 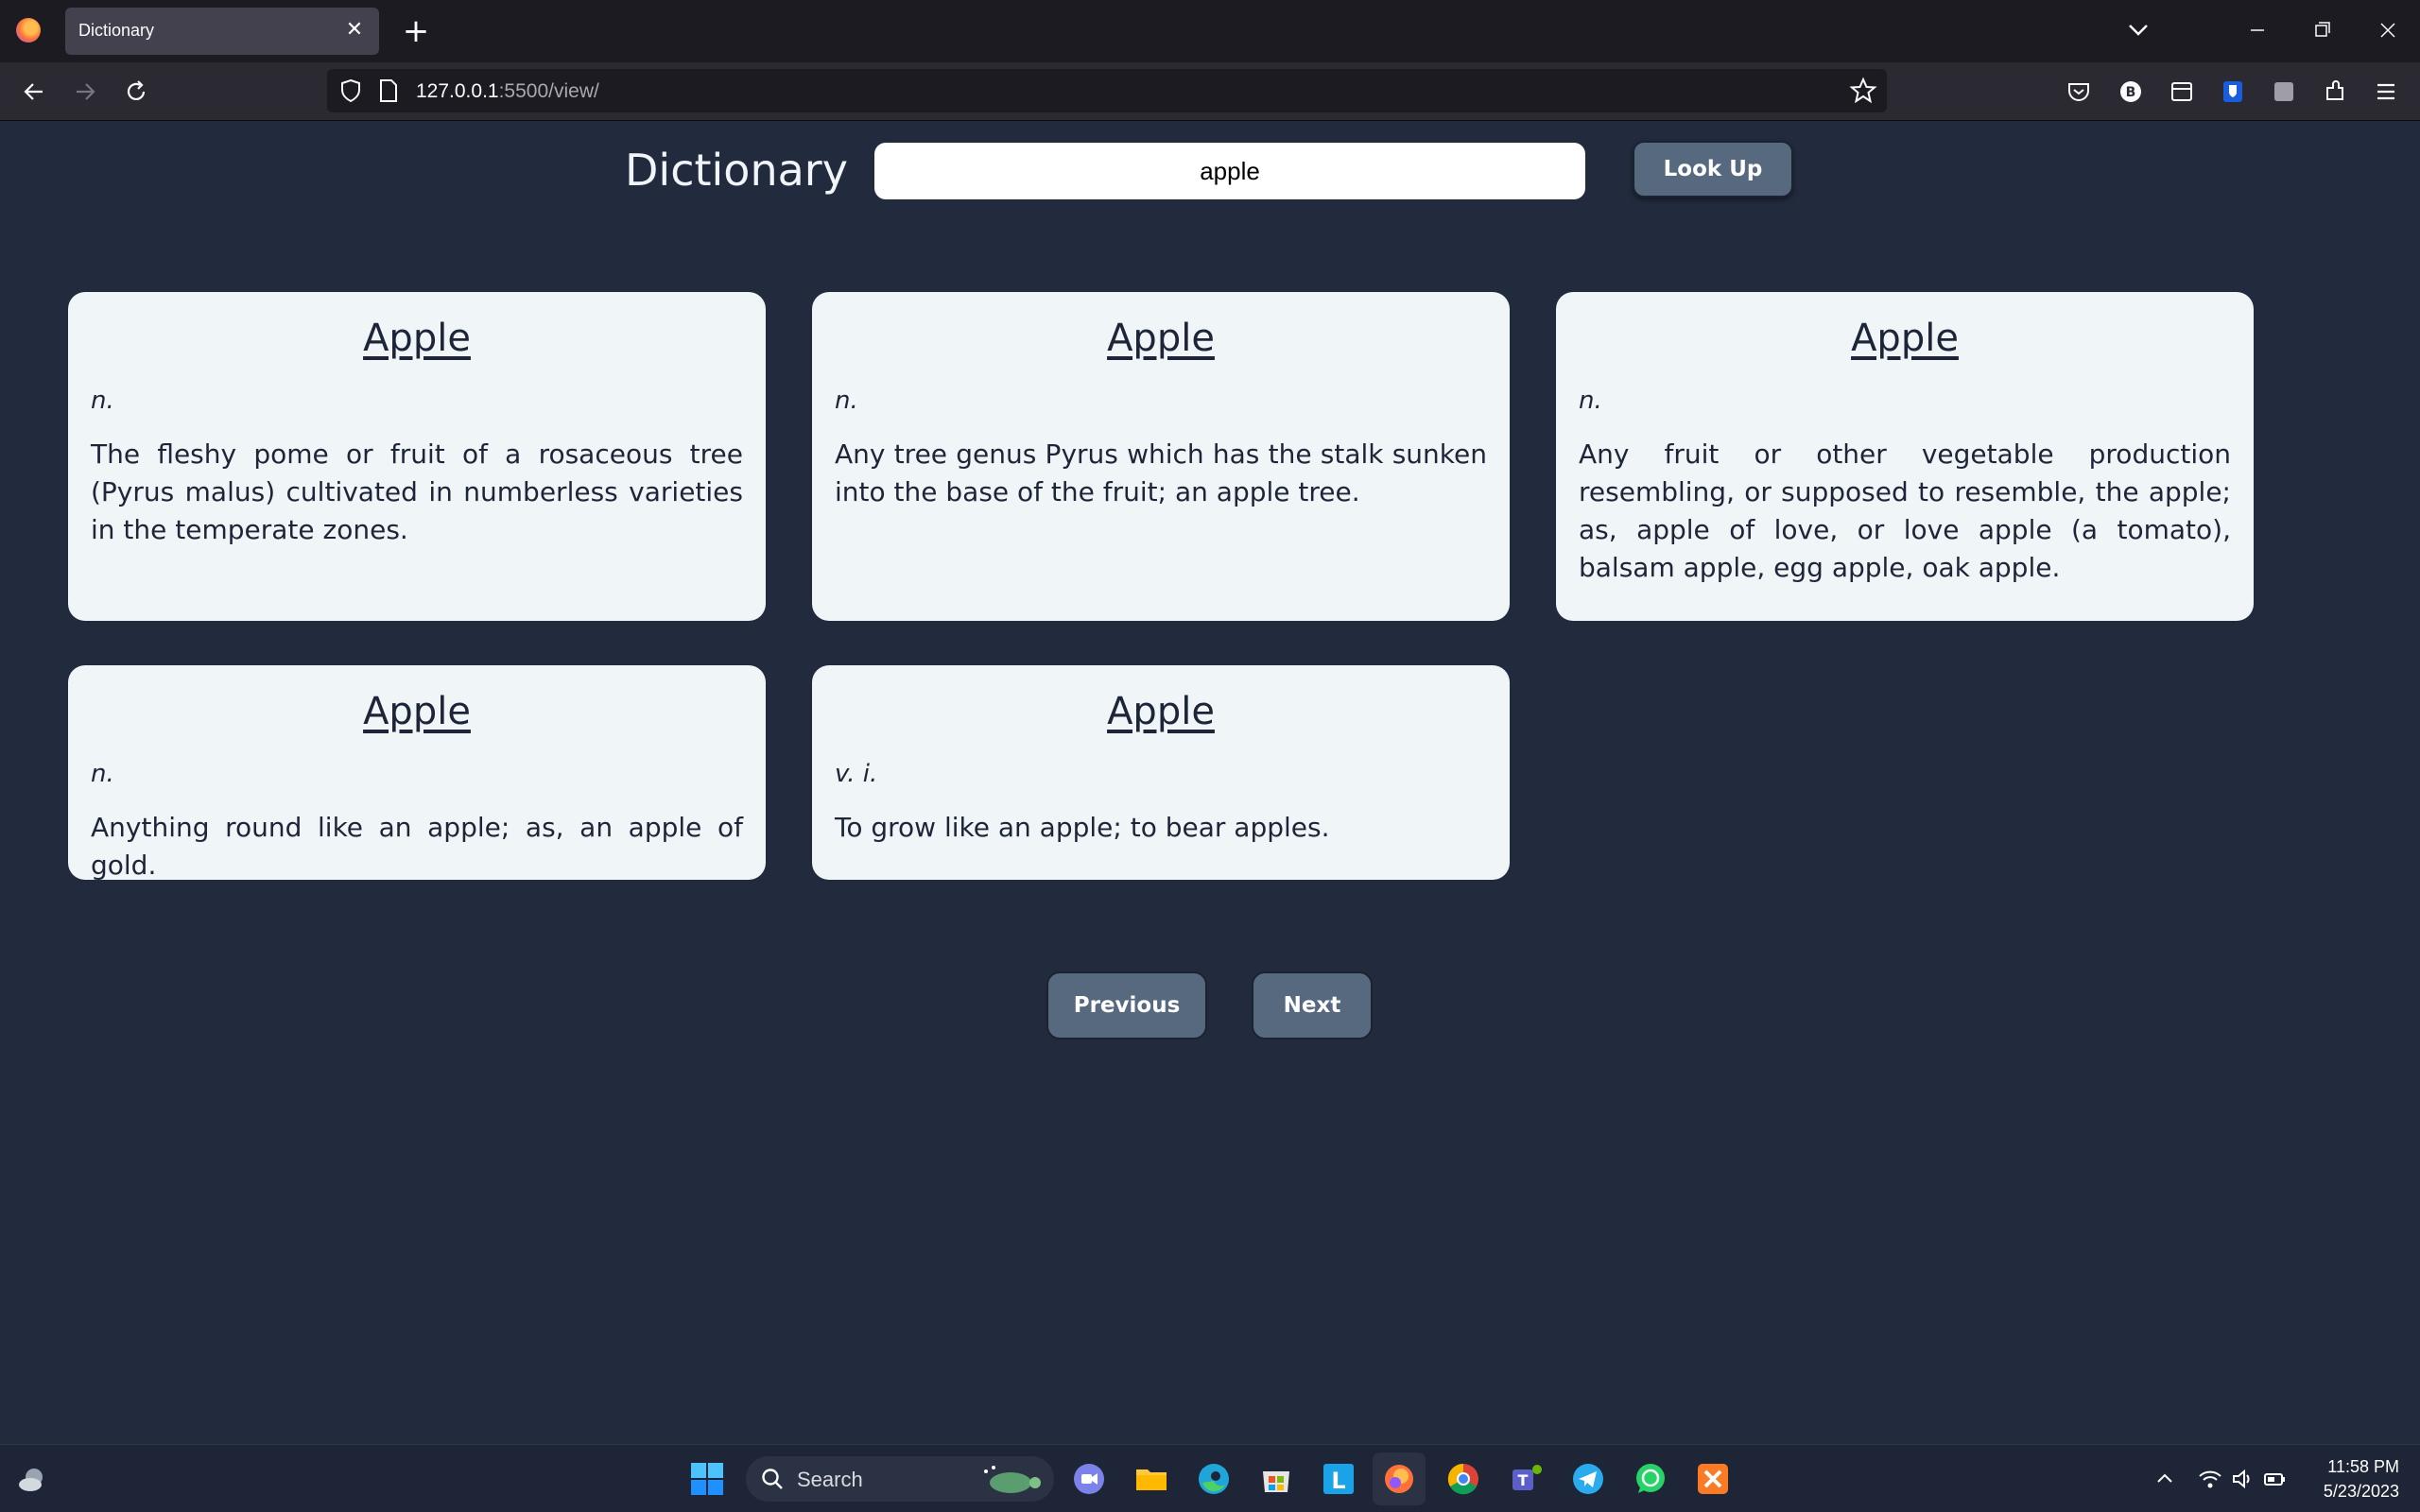 What do you see at coordinates (2361, 1491) in the screenshot?
I see `clock-date: 5/23/2023` at bounding box center [2361, 1491].